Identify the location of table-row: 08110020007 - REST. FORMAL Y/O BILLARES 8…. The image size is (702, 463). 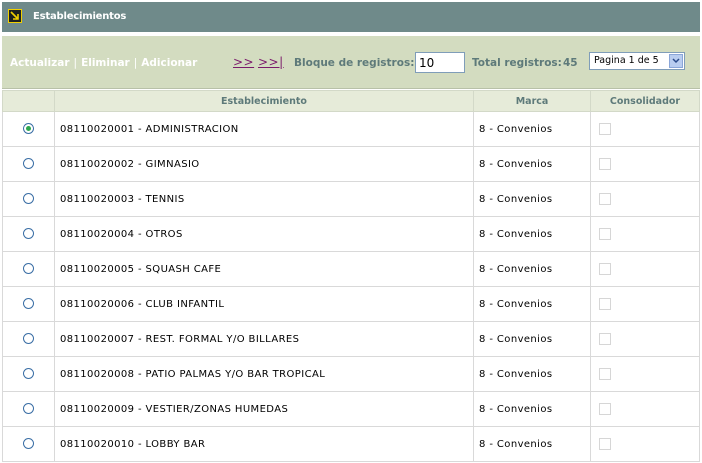
(351, 339).